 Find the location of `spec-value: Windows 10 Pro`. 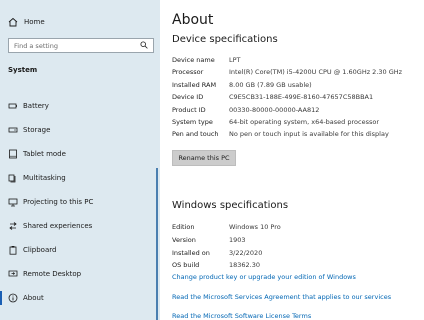

spec-value: Windows 10 Pro is located at coordinates (255, 227).